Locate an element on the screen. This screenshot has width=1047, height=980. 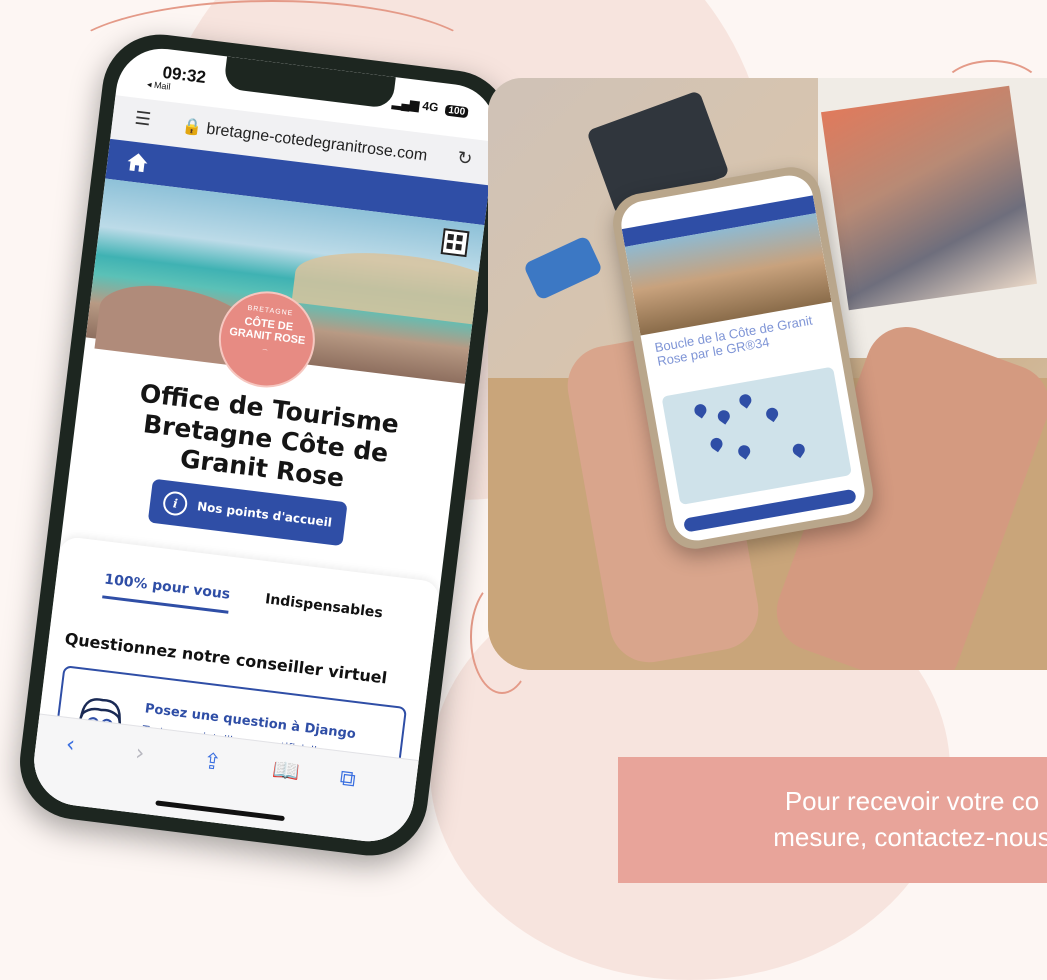
status-indicators: ▂▄▆ 4G 100 is located at coordinates (430, 107).